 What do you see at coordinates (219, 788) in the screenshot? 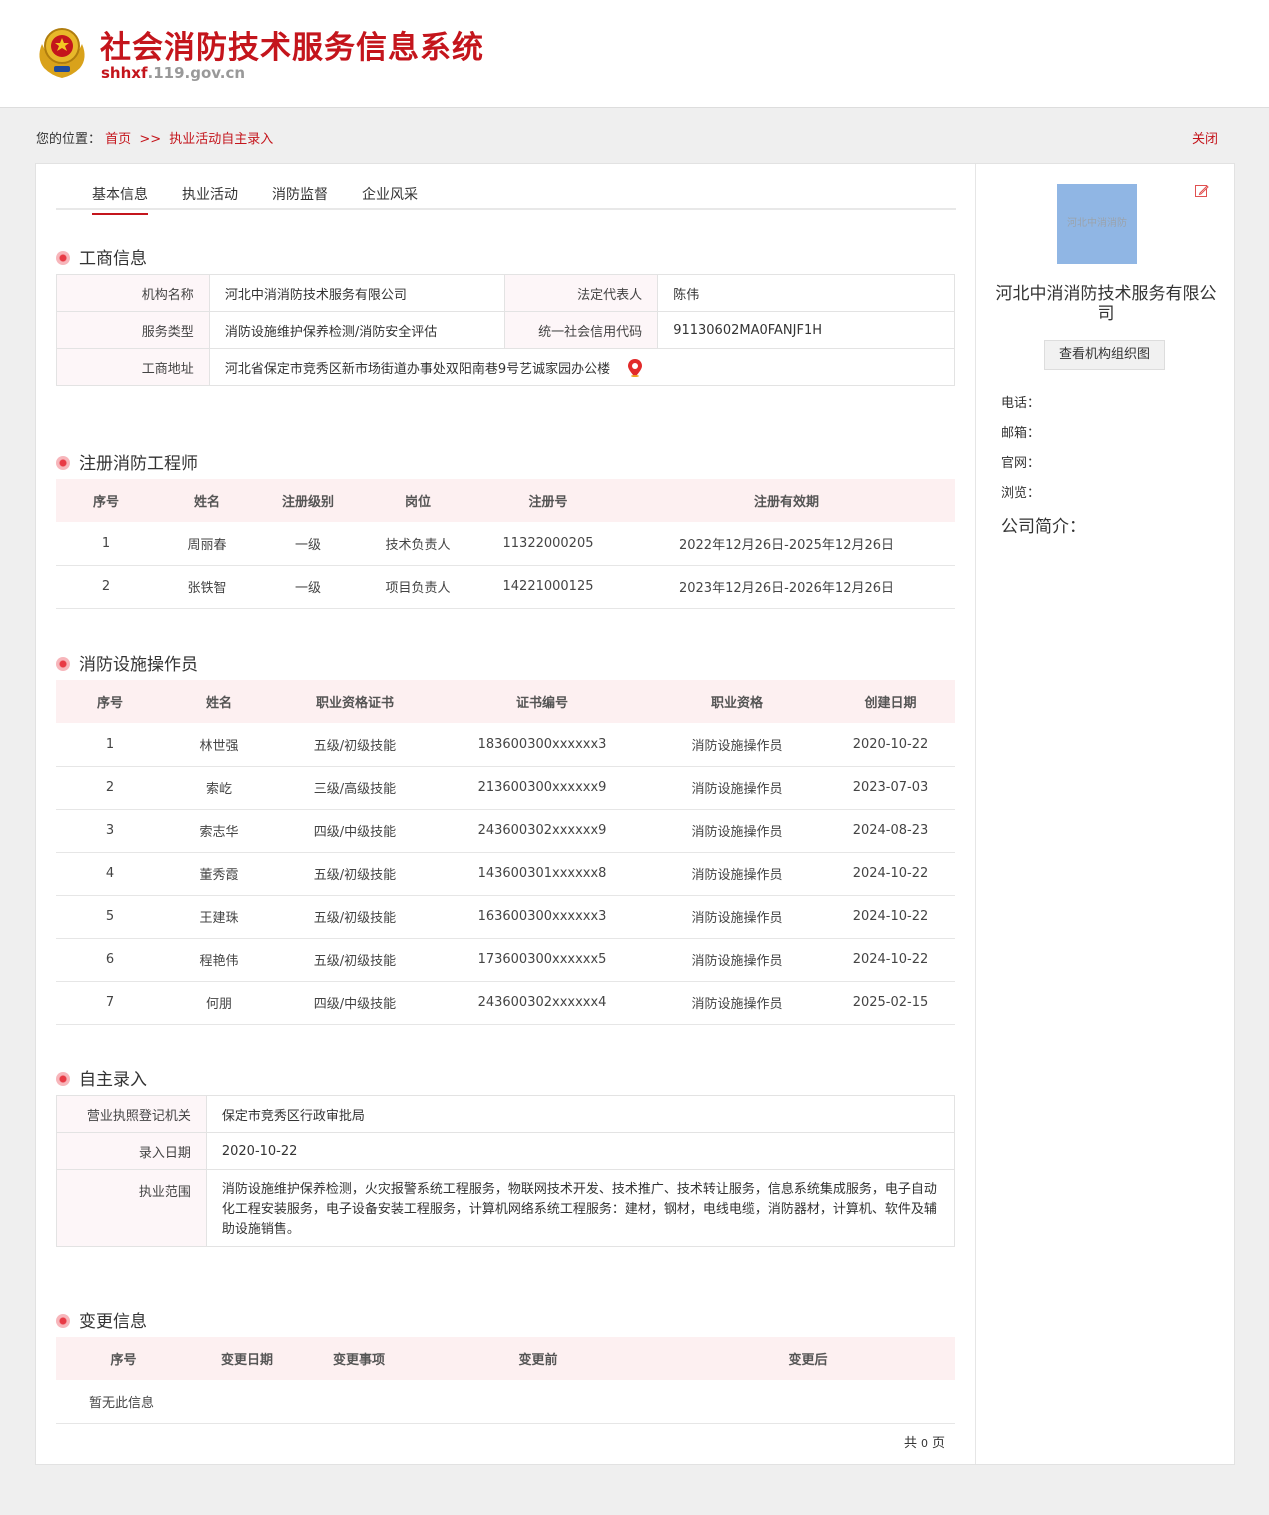
I see `table-cell: 索屹` at bounding box center [219, 788].